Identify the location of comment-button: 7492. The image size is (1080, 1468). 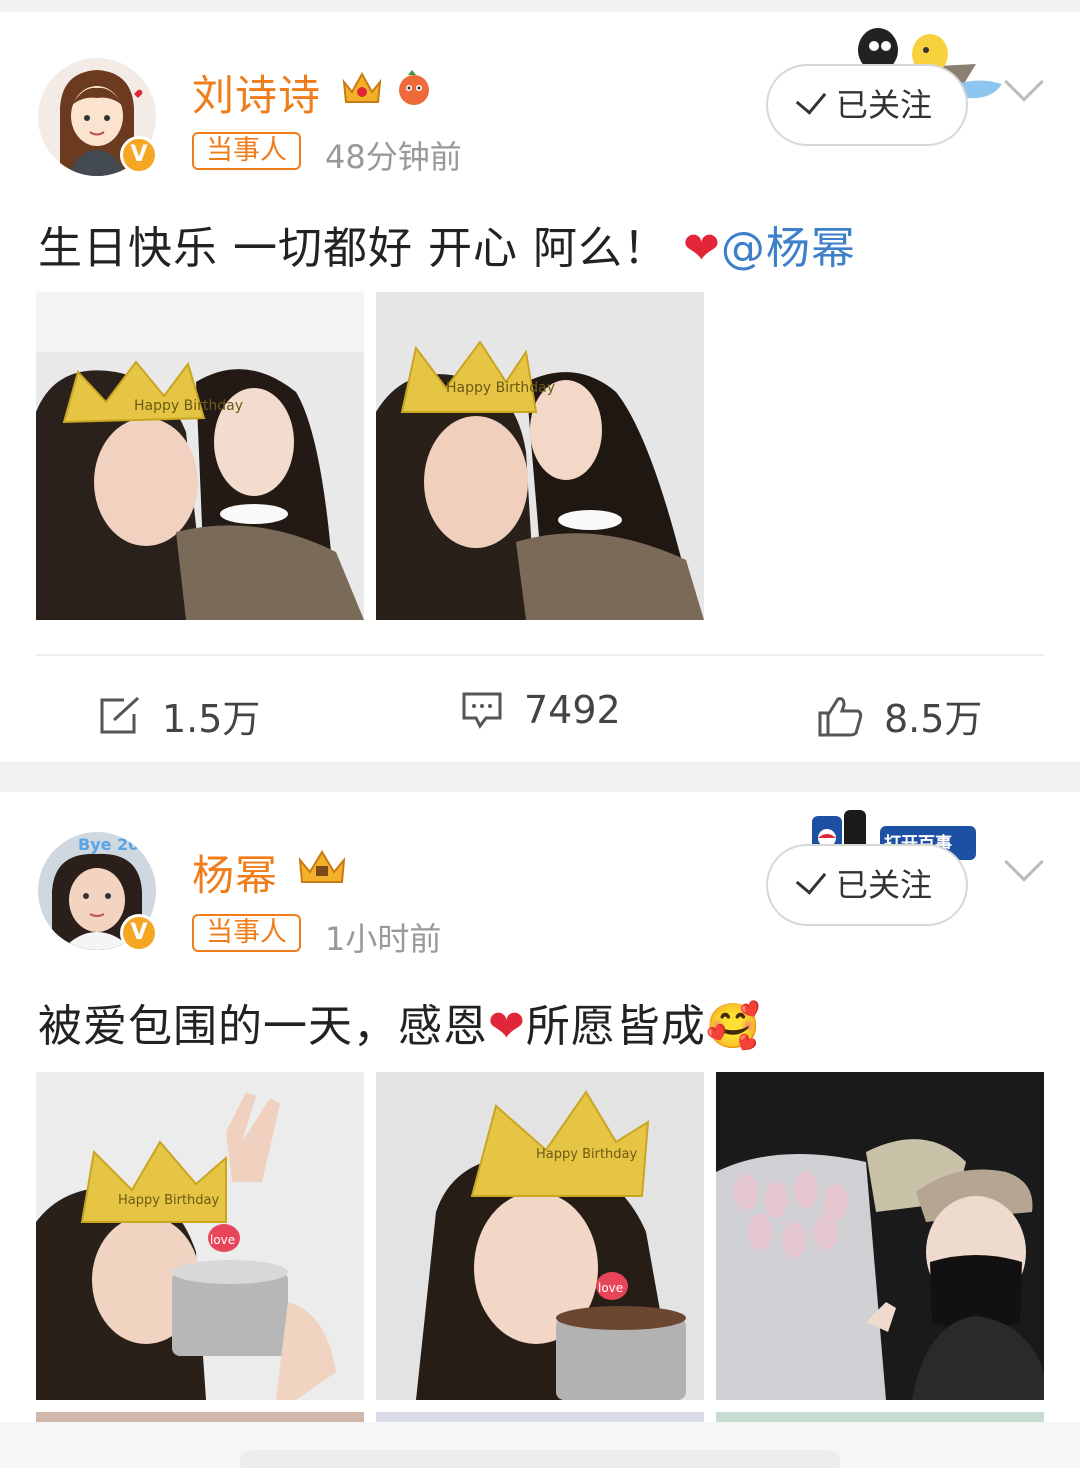
(540, 710).